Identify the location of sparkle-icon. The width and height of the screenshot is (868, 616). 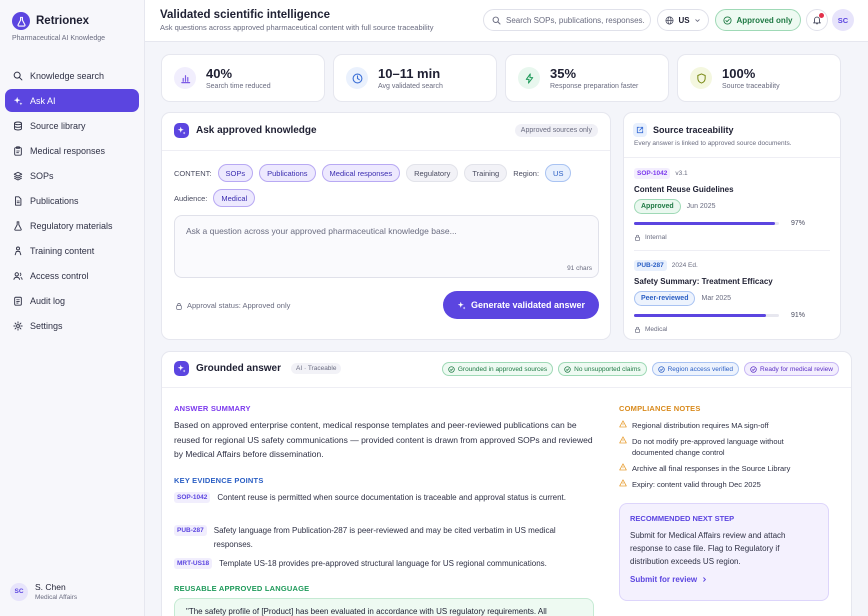
(181, 368).